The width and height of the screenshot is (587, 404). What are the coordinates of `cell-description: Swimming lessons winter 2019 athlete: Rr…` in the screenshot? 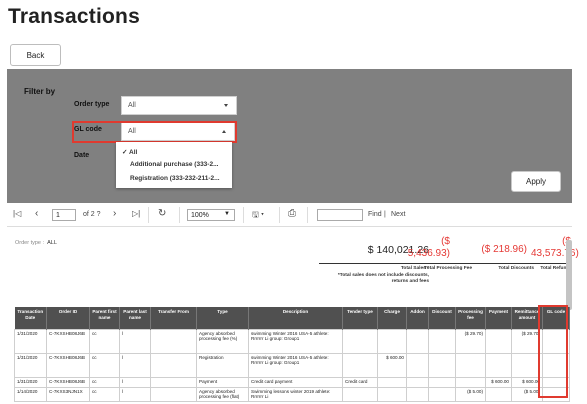 It's located at (295, 394).